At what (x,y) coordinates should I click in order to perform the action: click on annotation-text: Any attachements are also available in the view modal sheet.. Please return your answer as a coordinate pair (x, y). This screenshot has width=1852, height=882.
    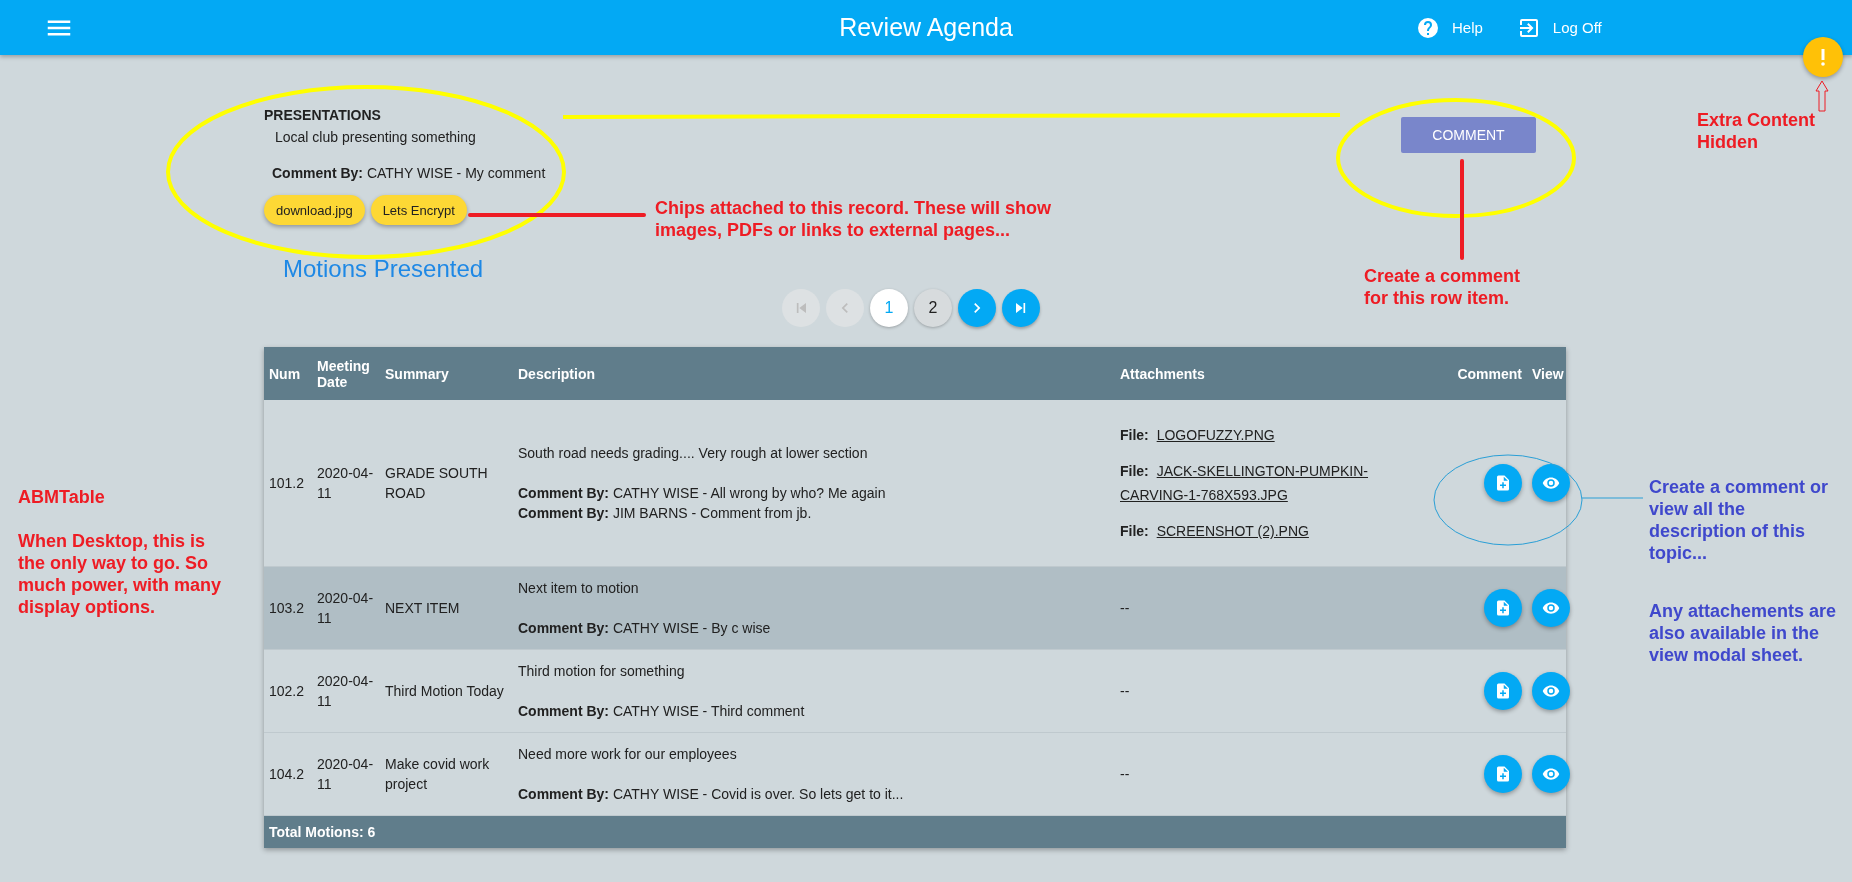
    Looking at the image, I should click on (1743, 633).